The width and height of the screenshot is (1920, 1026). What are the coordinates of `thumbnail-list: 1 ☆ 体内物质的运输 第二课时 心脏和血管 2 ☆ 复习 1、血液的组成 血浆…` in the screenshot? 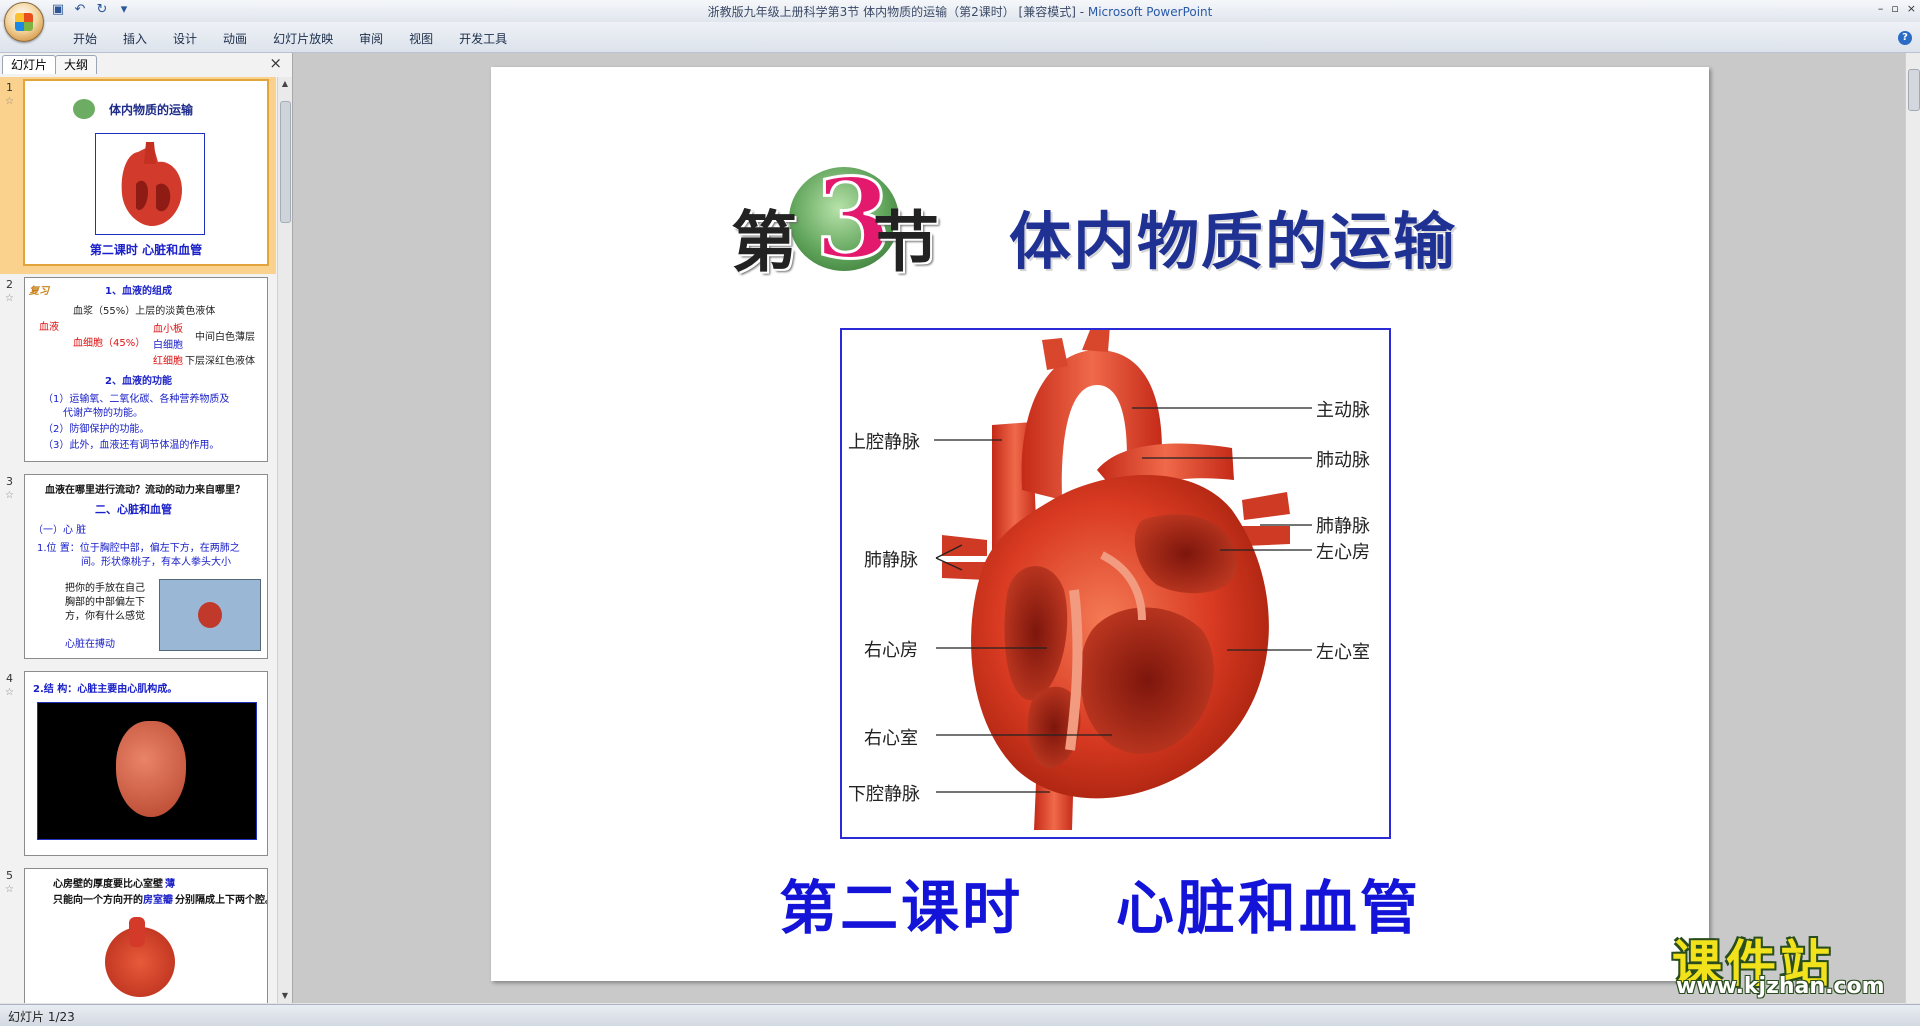 It's located at (138, 540).